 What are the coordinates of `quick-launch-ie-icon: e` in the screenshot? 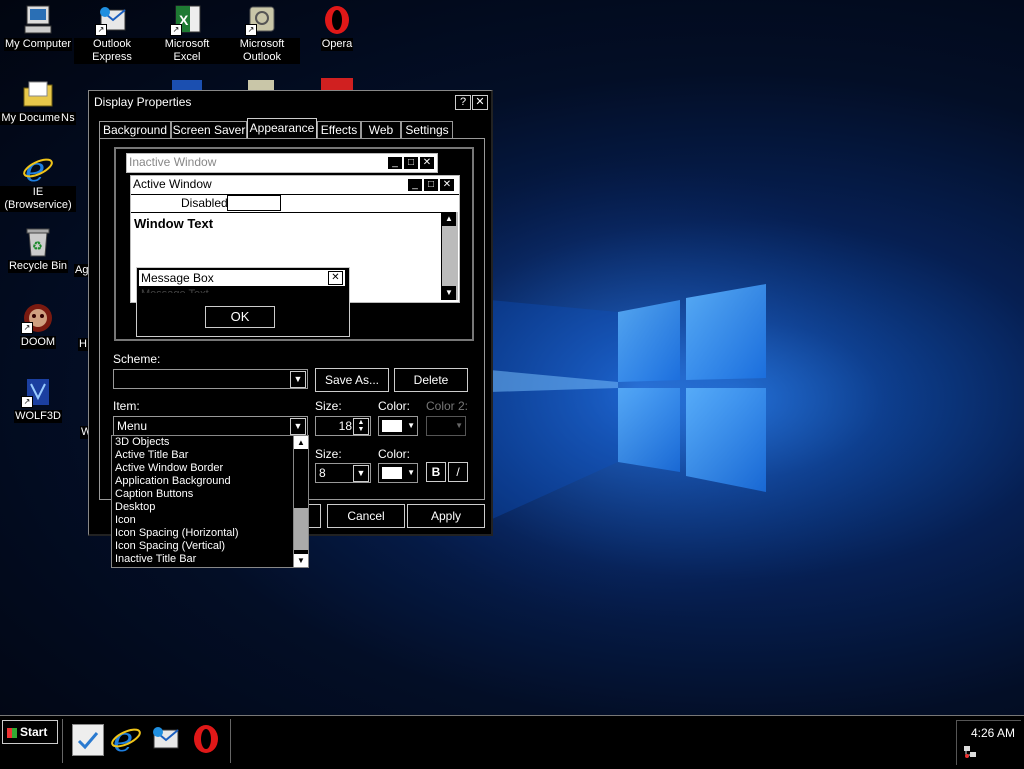 It's located at (126, 740).